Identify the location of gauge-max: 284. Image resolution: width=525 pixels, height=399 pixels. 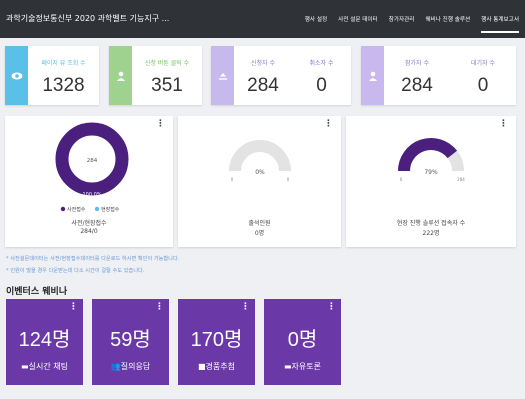
(461, 179).